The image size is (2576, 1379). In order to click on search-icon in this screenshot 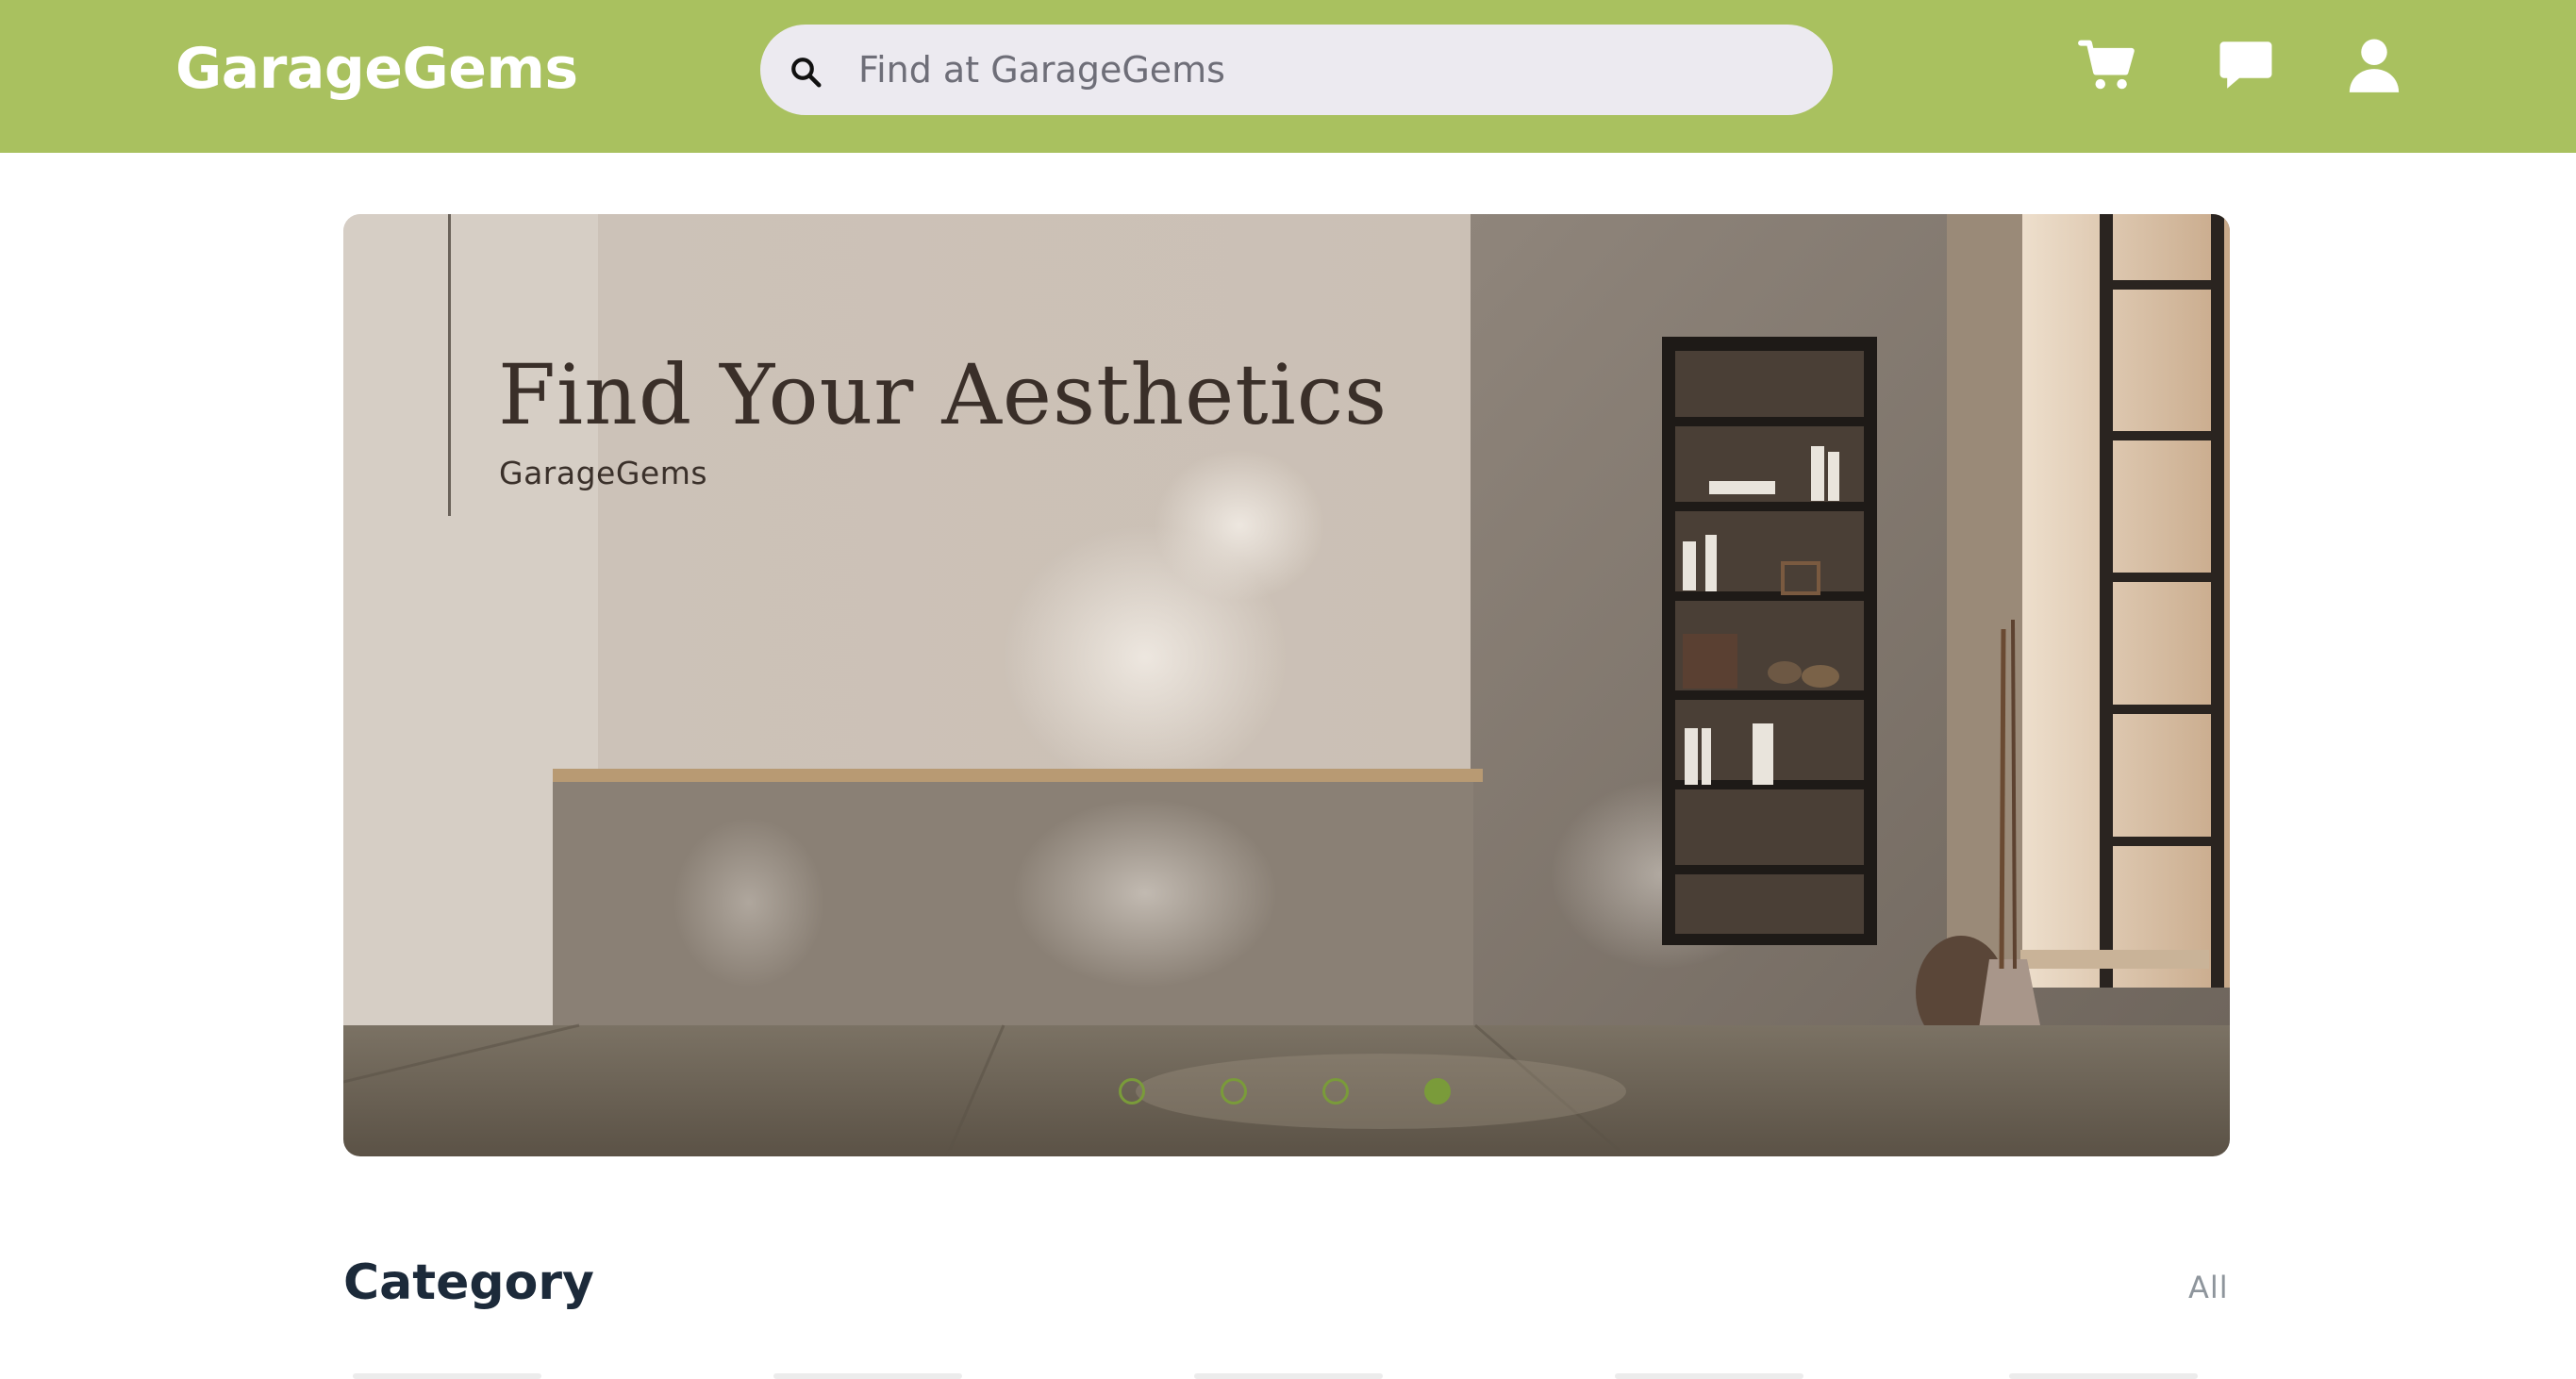, I will do `click(806, 72)`.